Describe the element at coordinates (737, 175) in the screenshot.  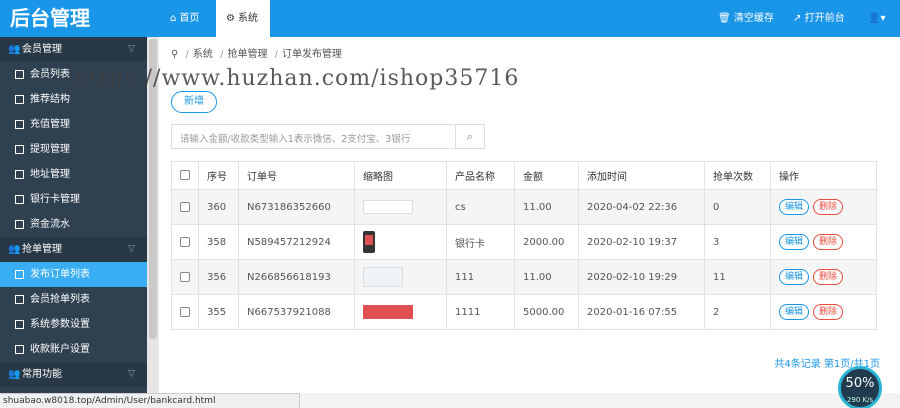
I see `column-header: 抢单次数` at that location.